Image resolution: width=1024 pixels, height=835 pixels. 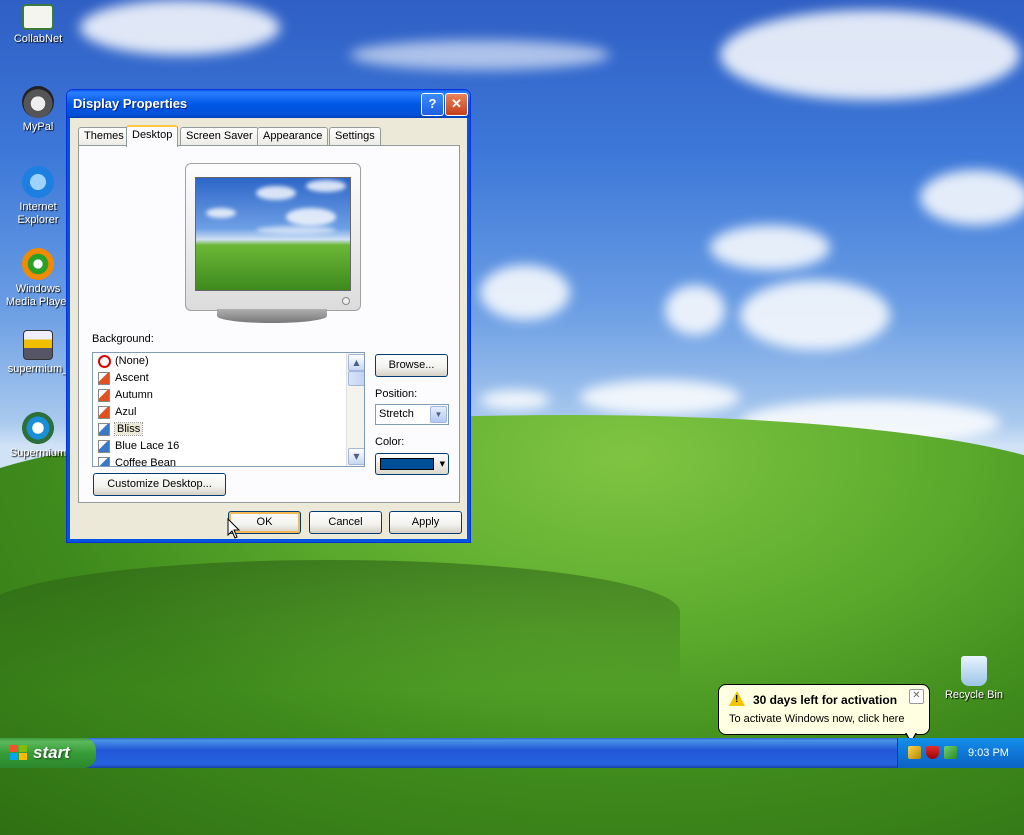 I want to click on scroll-down-icon: ▼, so click(x=356, y=456).